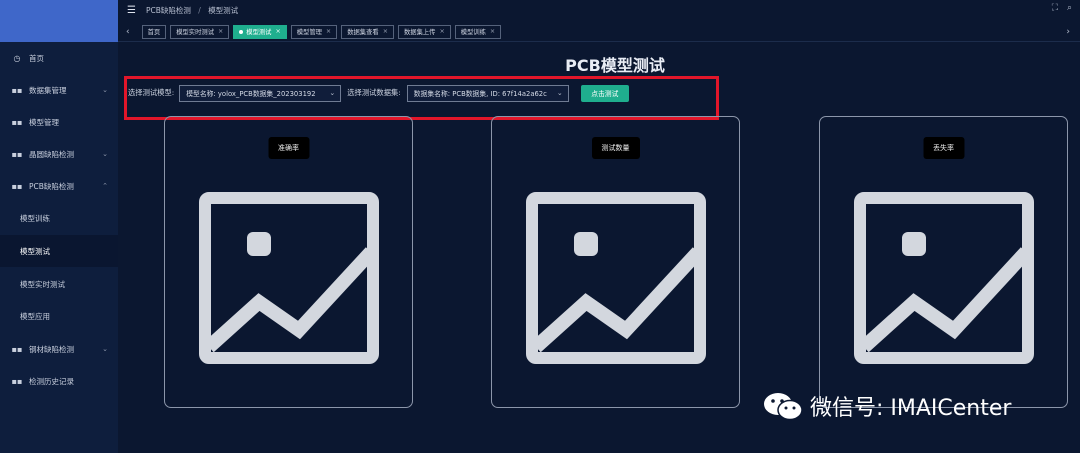 The image size is (1080, 453). I want to click on chevron-up-icon: ⌃, so click(105, 186).